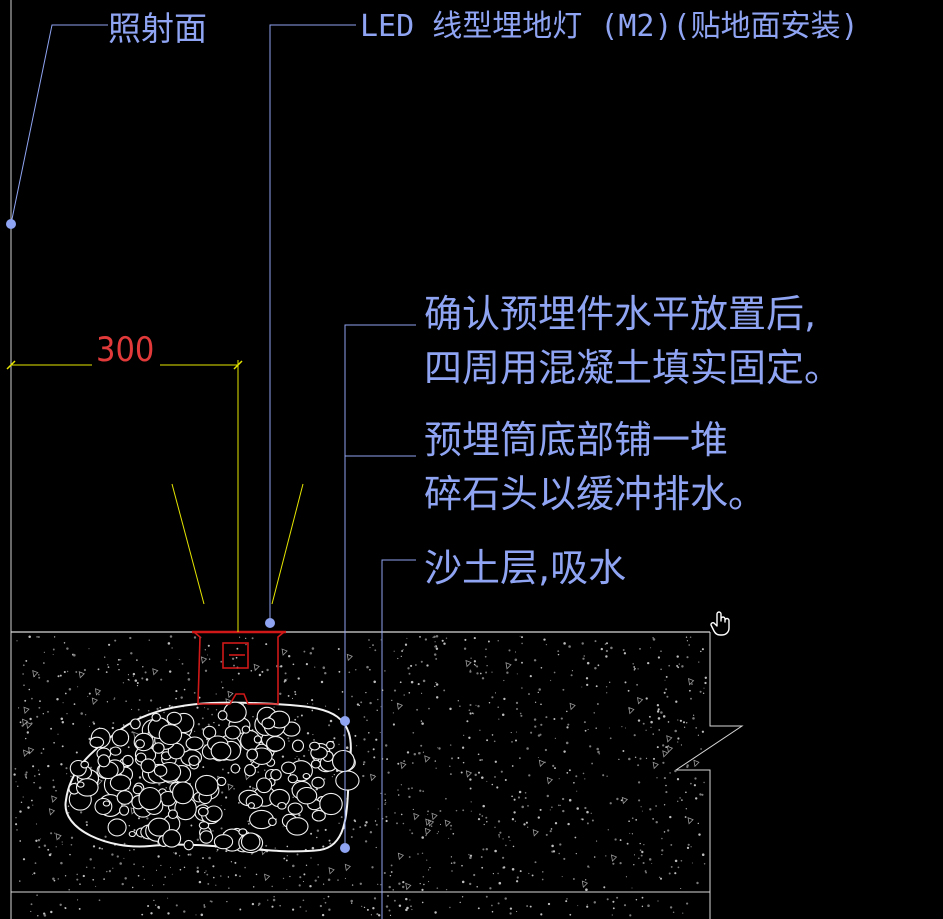 This screenshot has height=919, width=943. What do you see at coordinates (345, 848) in the screenshot?
I see `leader-dot-gravel` at bounding box center [345, 848].